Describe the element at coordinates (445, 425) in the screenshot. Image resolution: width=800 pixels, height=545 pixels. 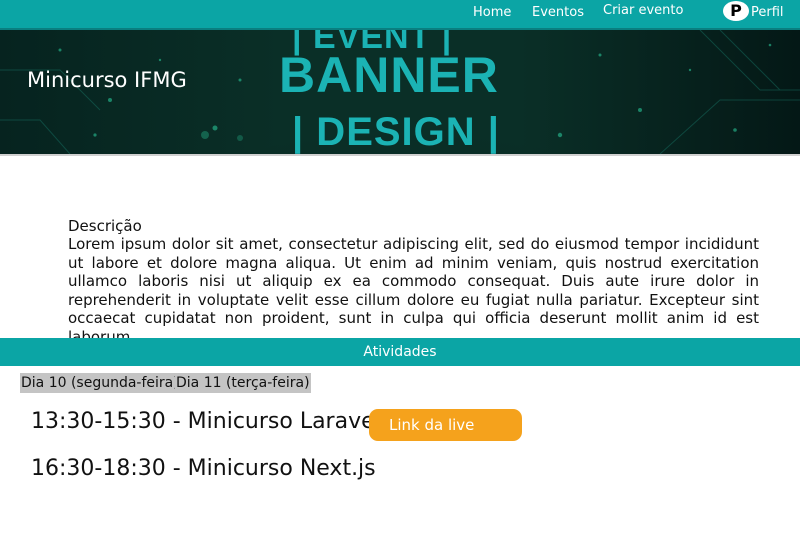
I see `live-link-button: Link da live` at that location.